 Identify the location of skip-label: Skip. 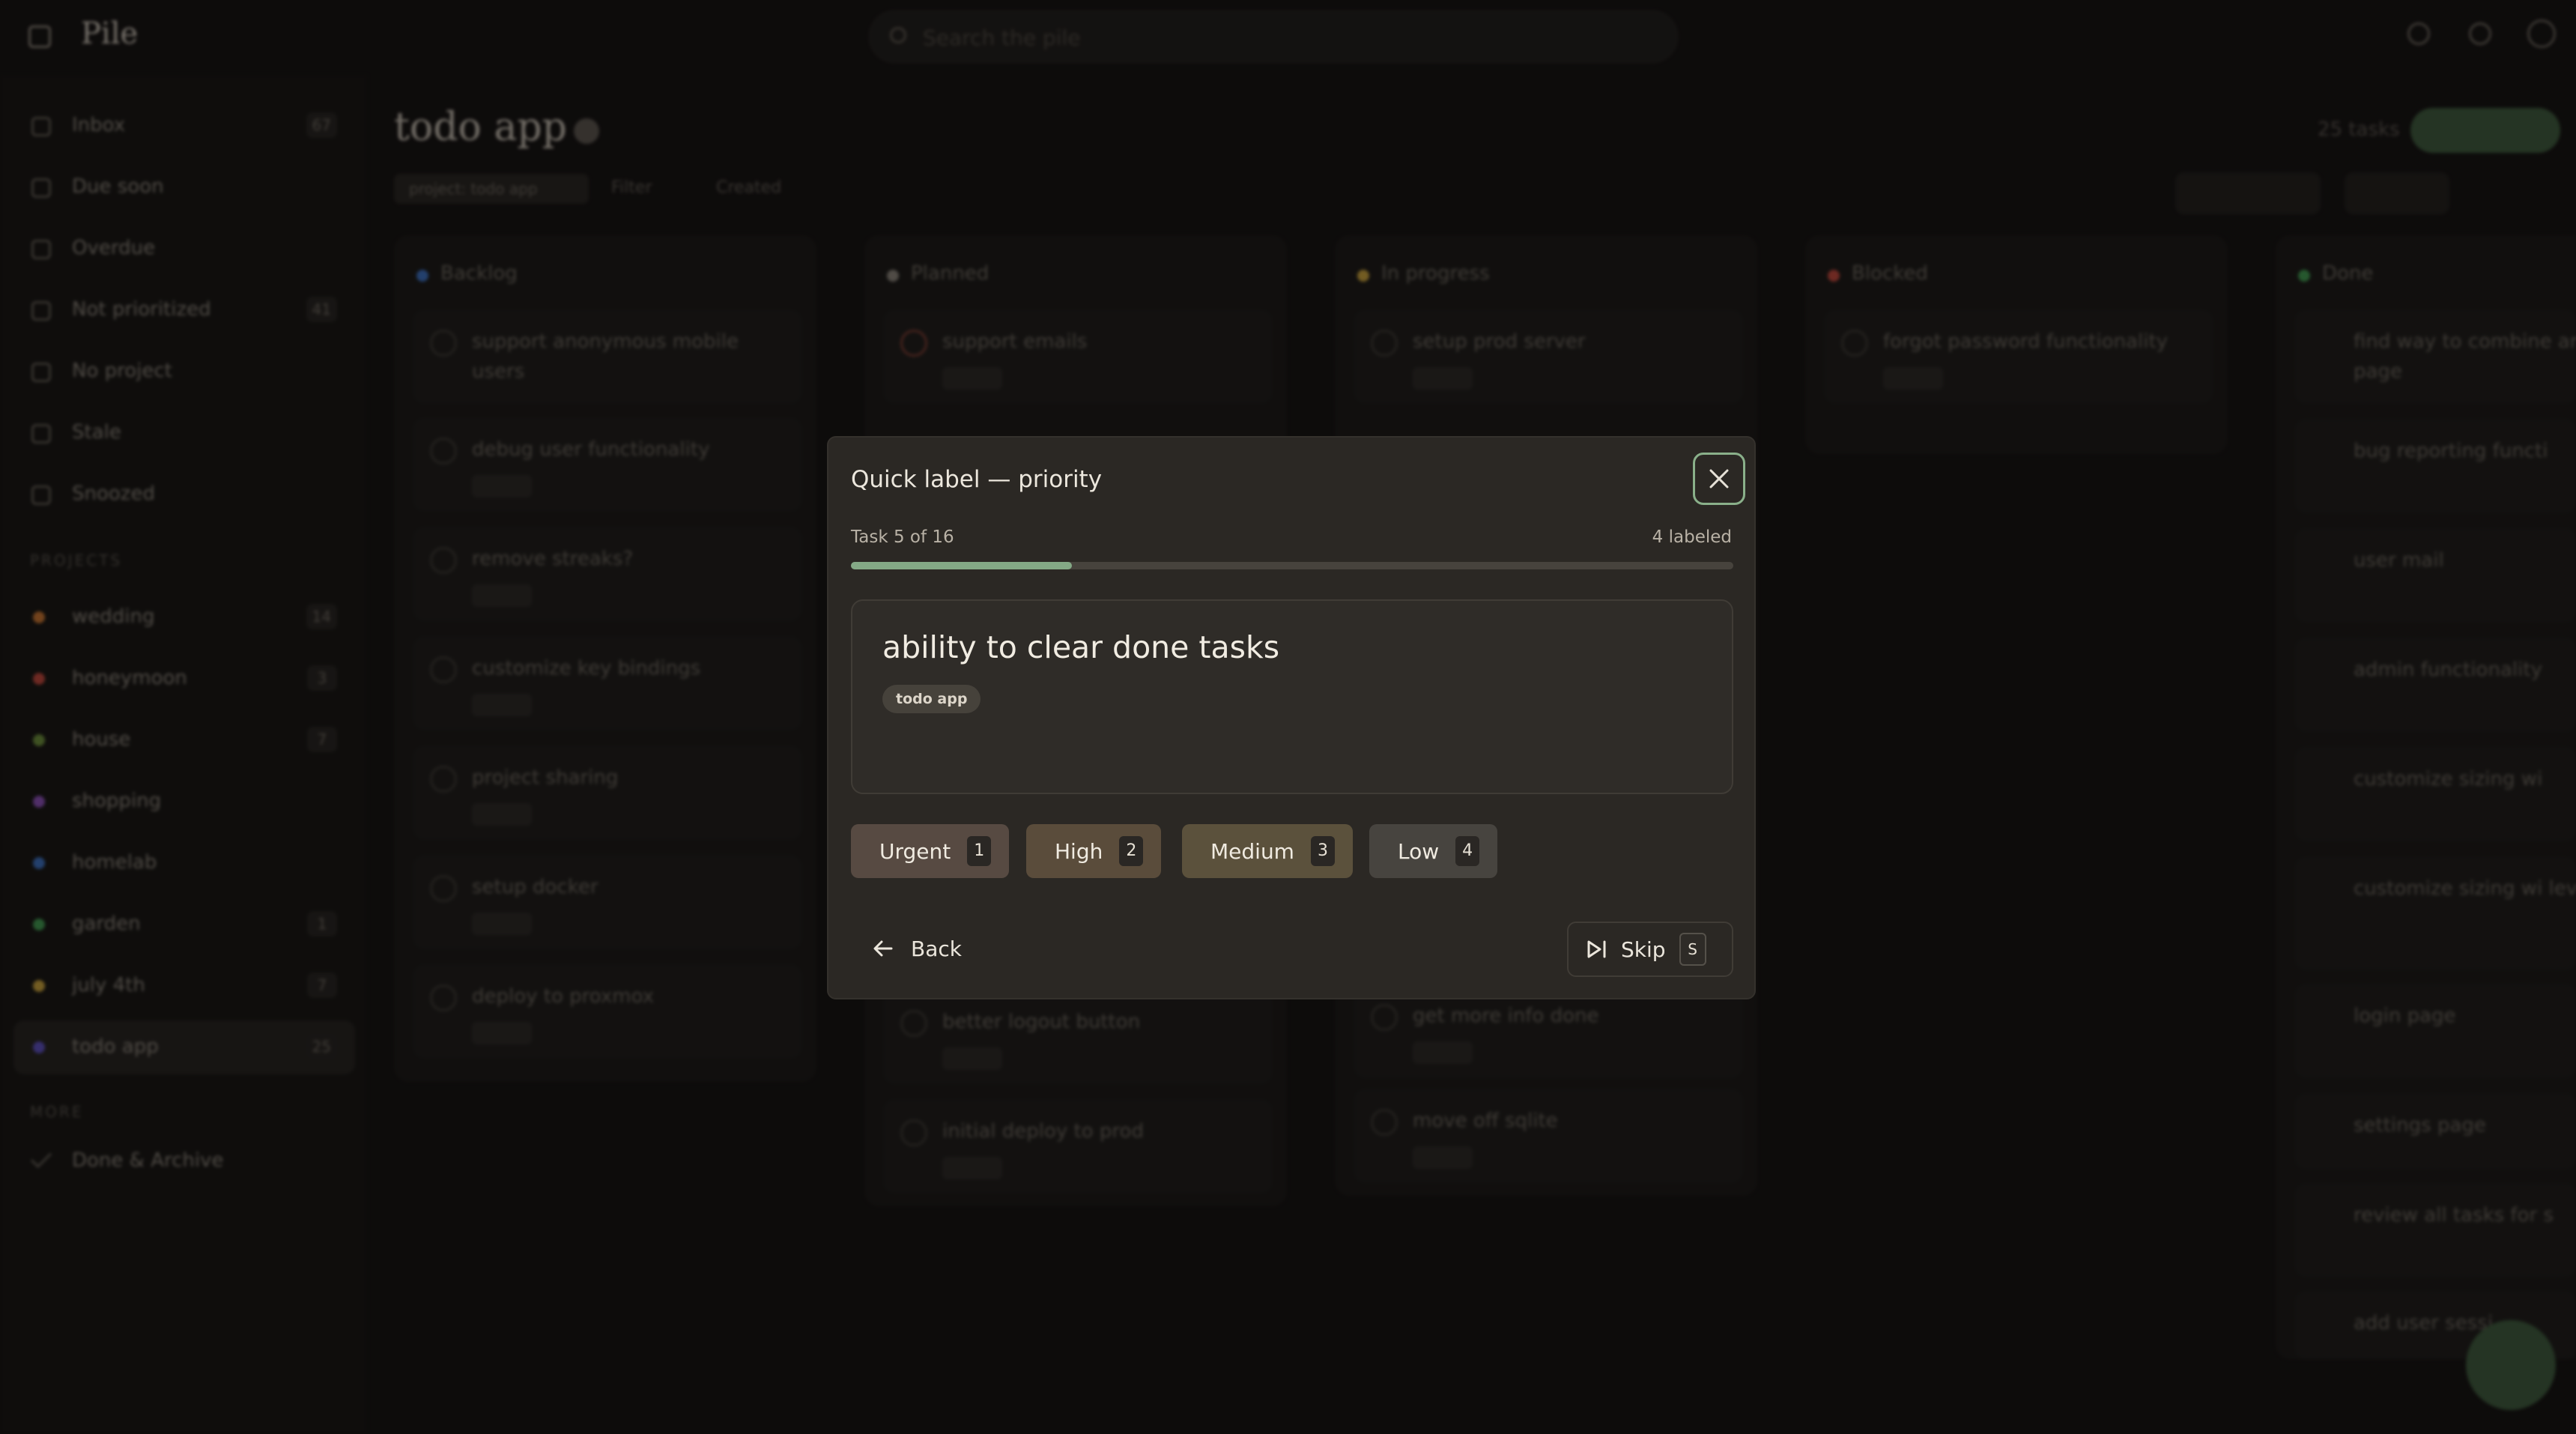
(1643, 949).